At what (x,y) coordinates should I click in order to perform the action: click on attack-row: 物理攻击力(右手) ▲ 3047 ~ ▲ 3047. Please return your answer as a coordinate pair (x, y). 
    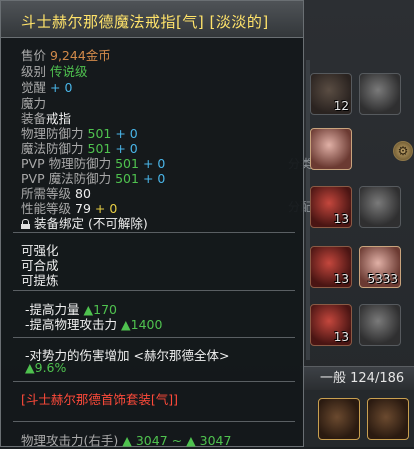
    Looking at the image, I should click on (126, 439).